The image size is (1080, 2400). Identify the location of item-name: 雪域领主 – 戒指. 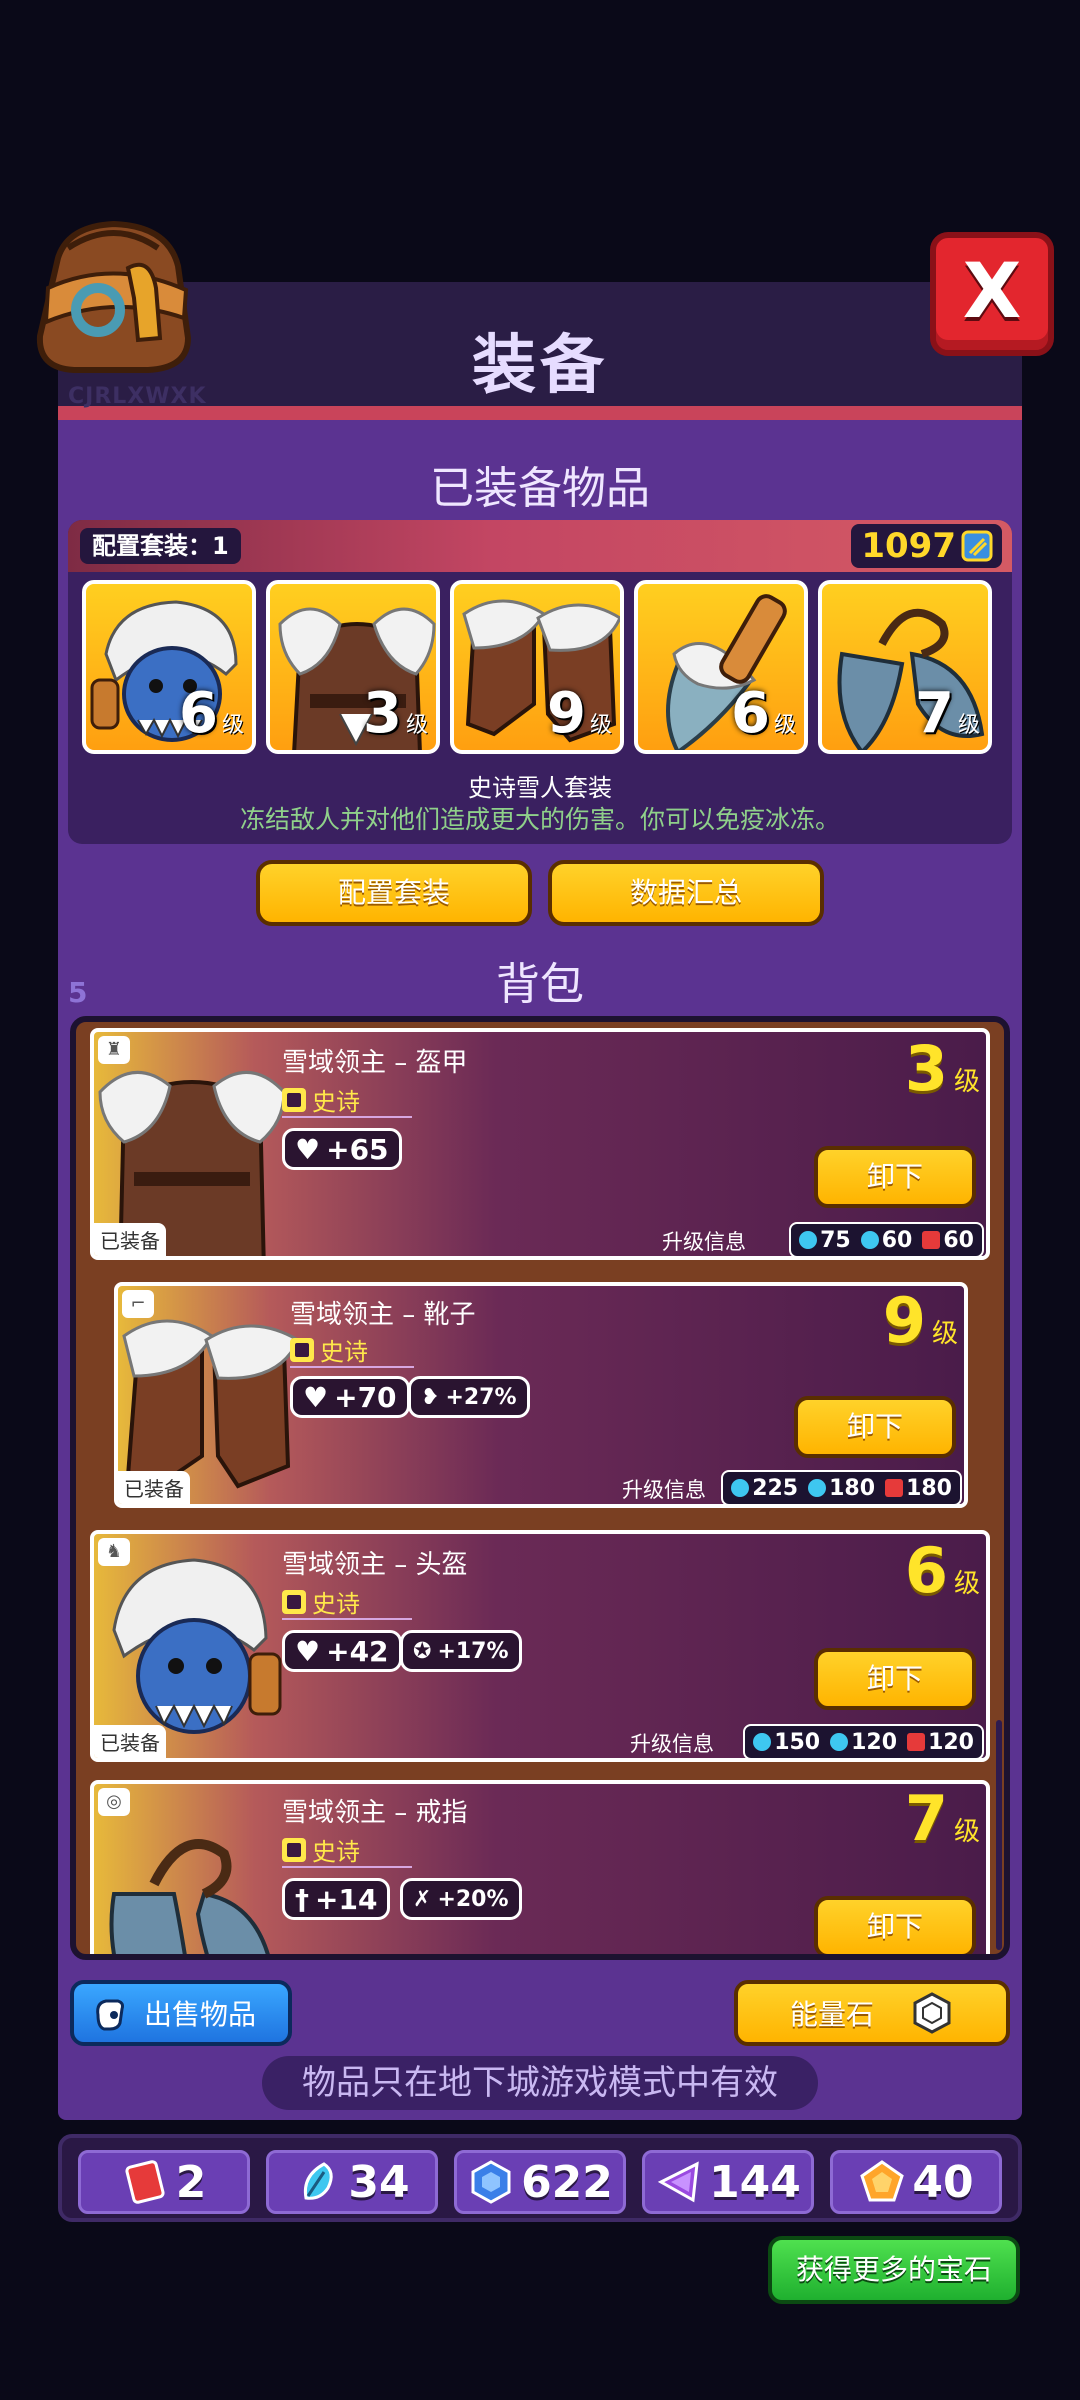
(375, 1813).